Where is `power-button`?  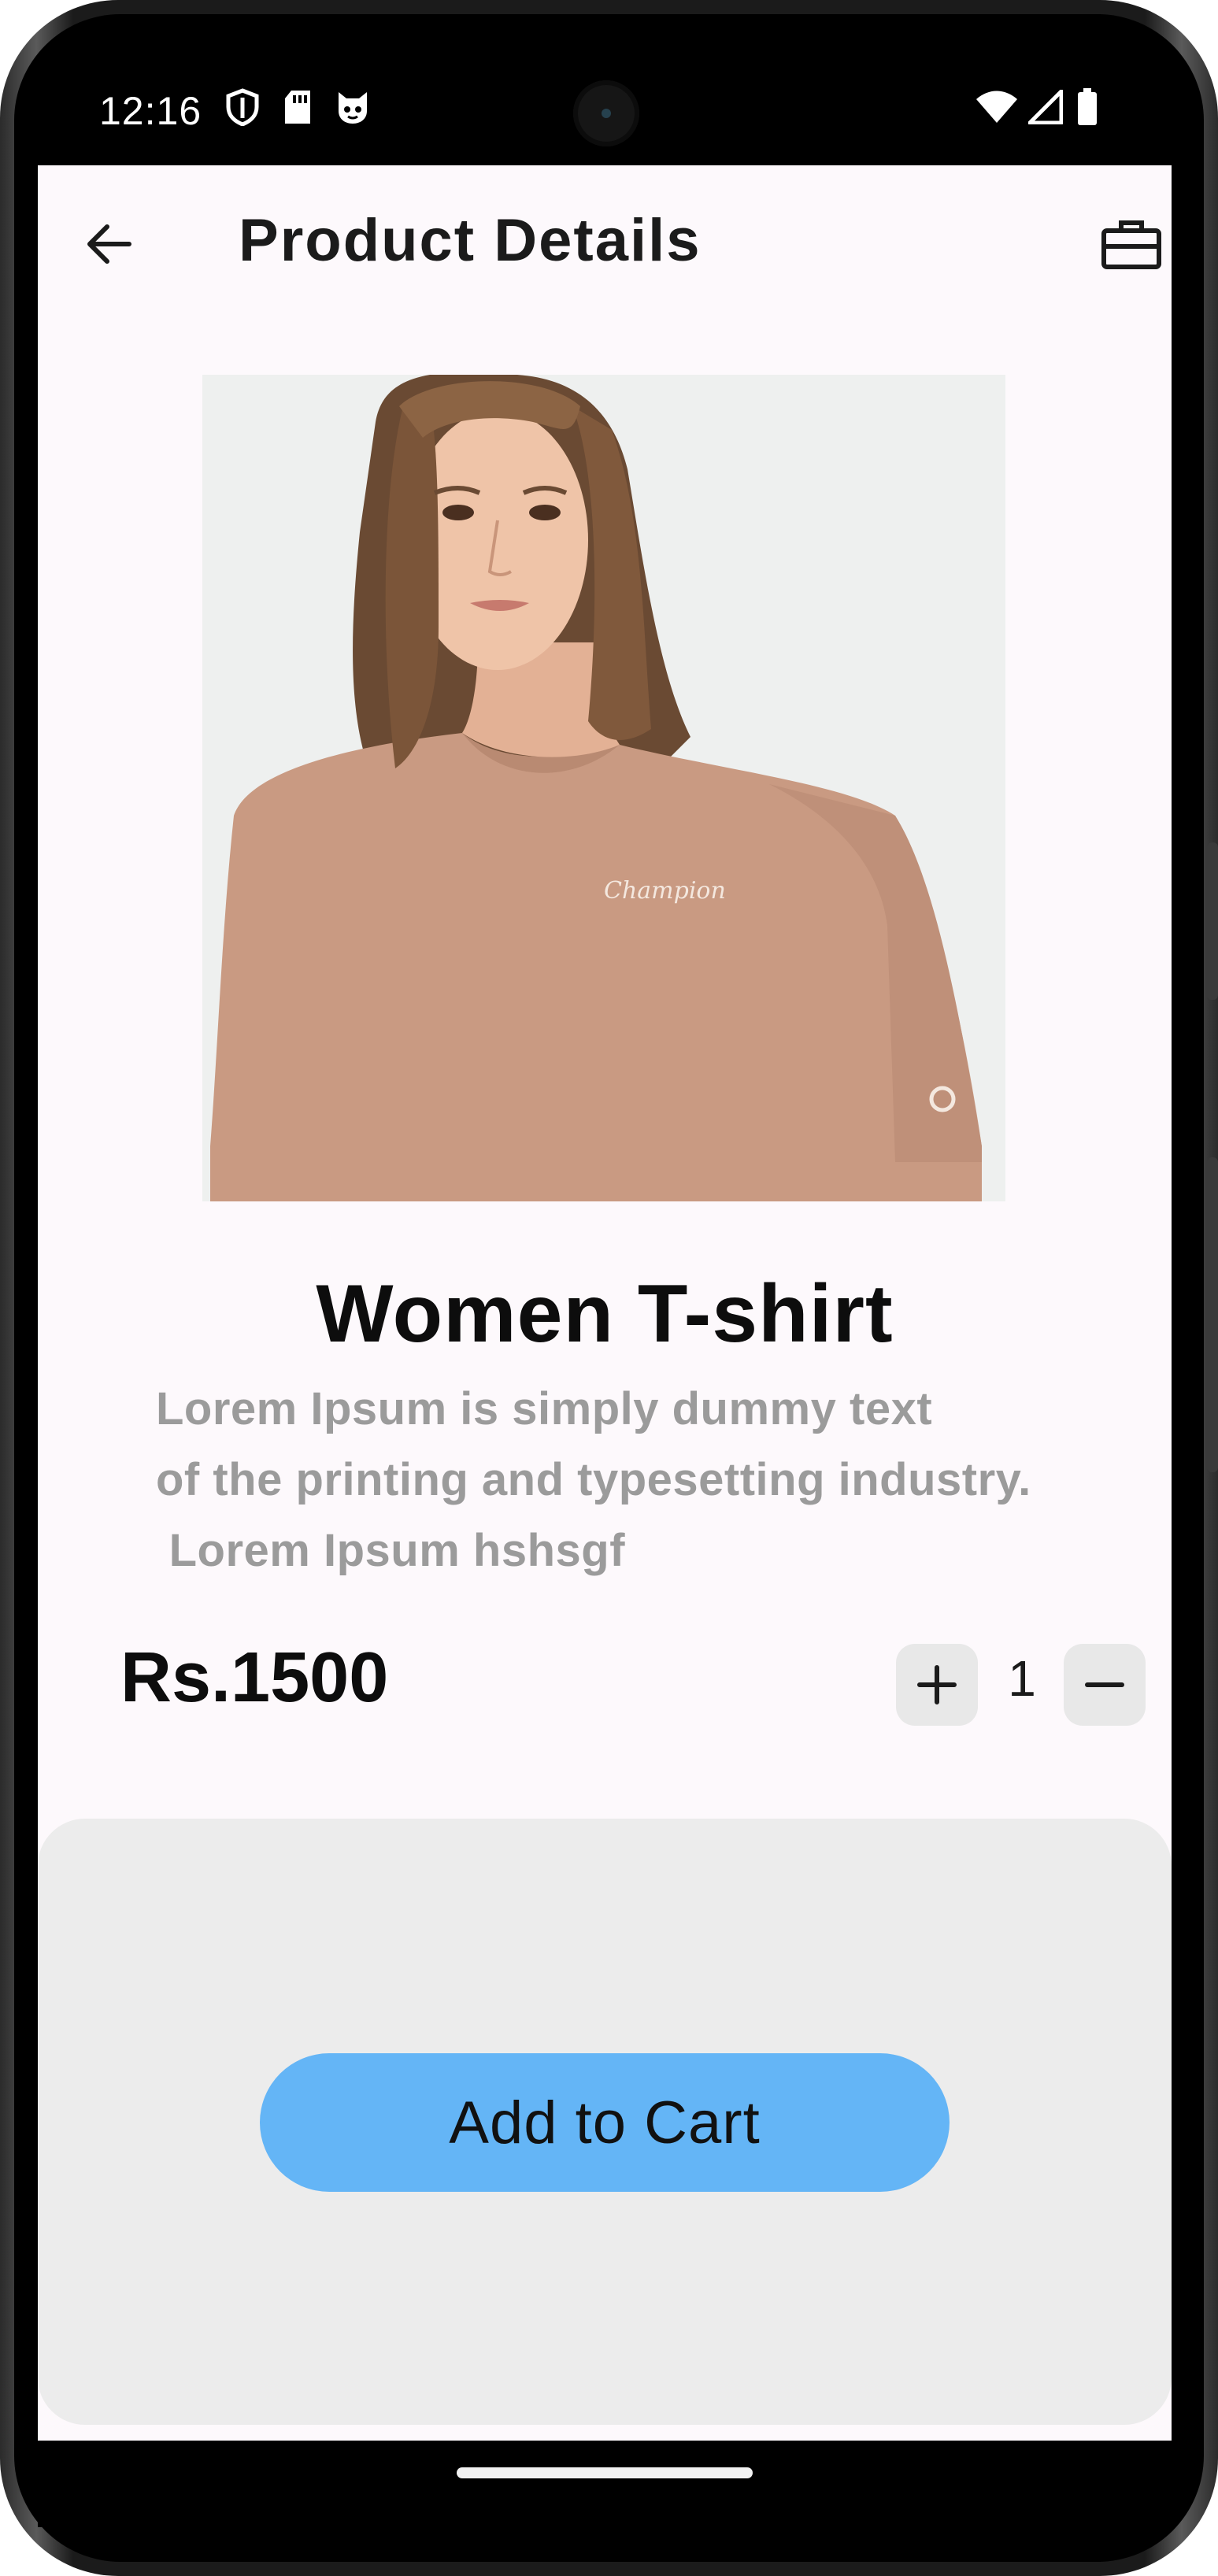
power-button is located at coordinates (1212, 921).